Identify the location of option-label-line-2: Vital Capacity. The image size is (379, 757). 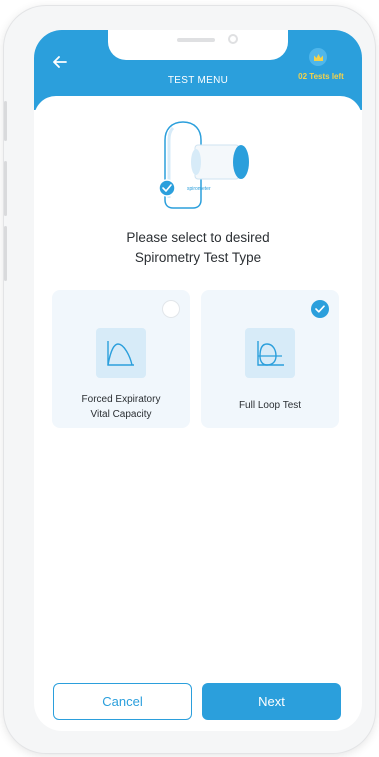
(121, 414).